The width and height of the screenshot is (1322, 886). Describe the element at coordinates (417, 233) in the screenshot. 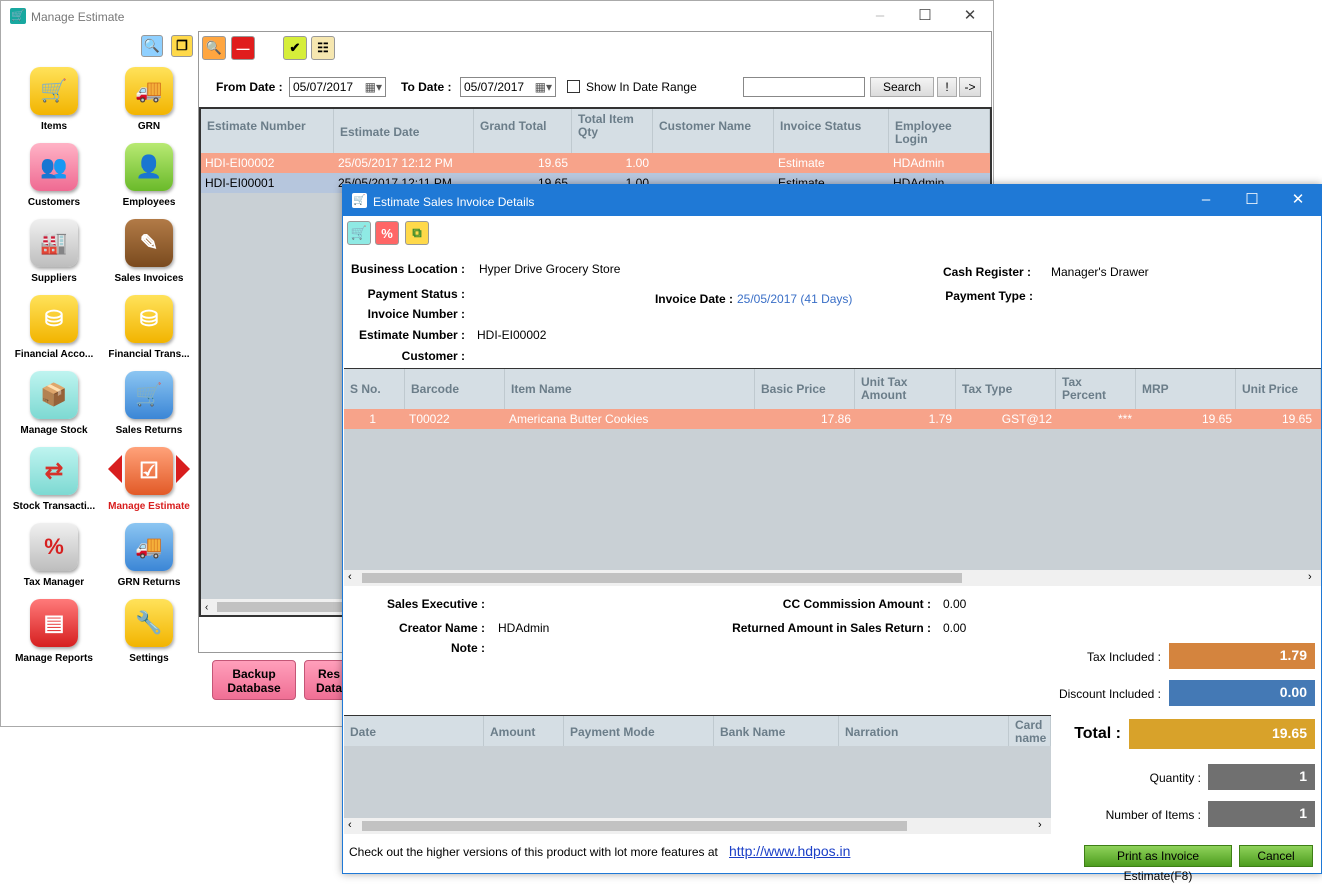

I see `network-icon: ⧉` at that location.